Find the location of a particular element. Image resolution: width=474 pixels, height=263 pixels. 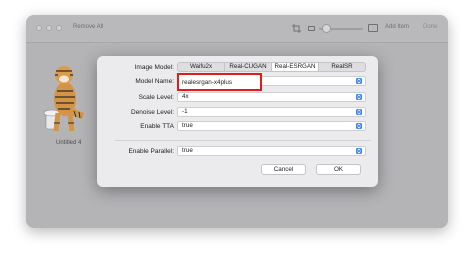

minimize-window-button is located at coordinates (49, 28).